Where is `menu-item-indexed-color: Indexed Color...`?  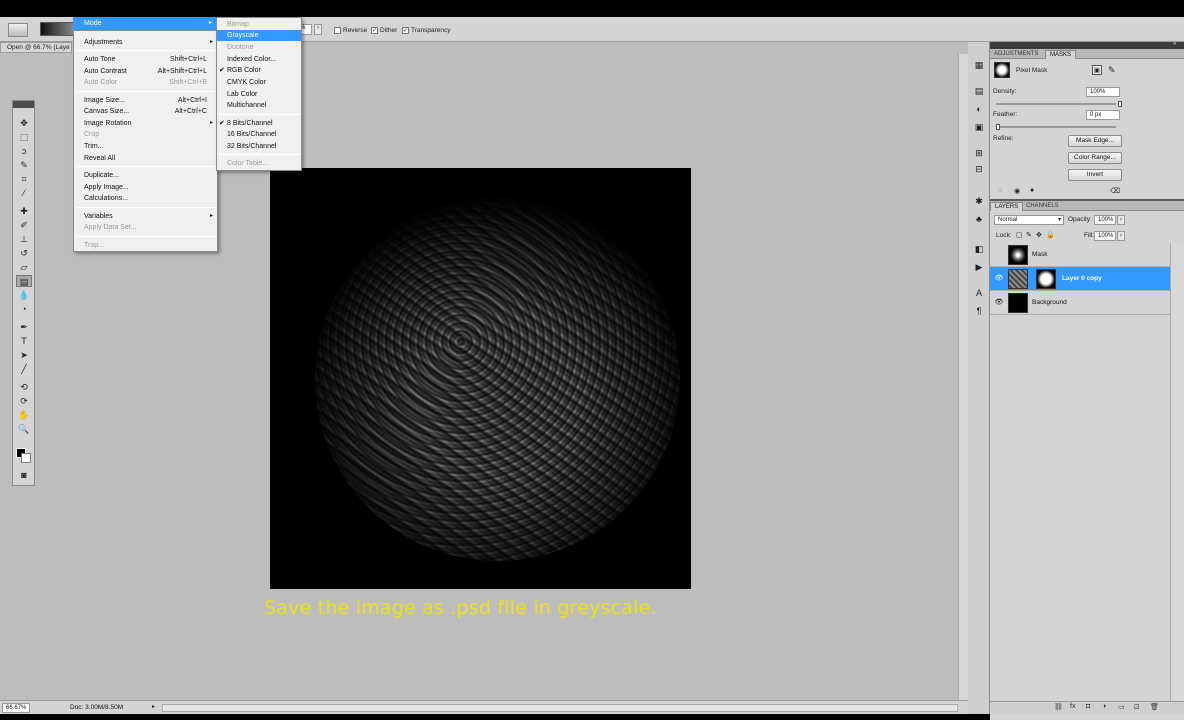 menu-item-indexed-color: Indexed Color... is located at coordinates (259, 59).